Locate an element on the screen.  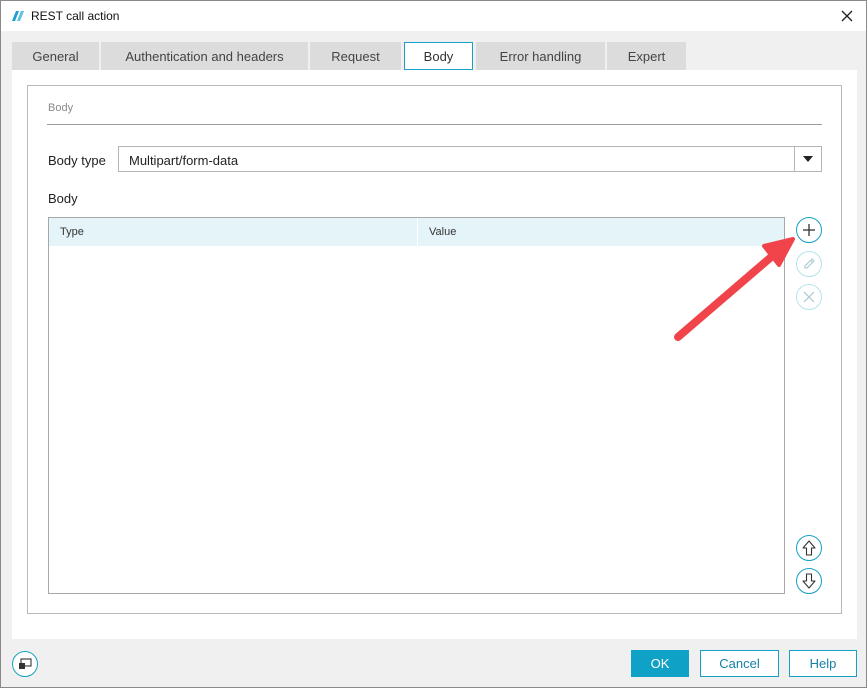
plus-icon is located at coordinates (809, 230).